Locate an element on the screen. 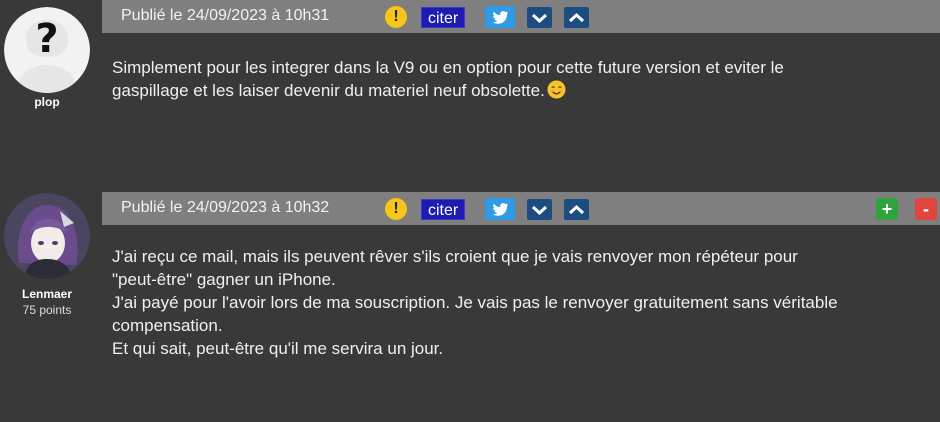 This screenshot has height=422, width=940. smile-emoji-icon is located at coordinates (556, 89).